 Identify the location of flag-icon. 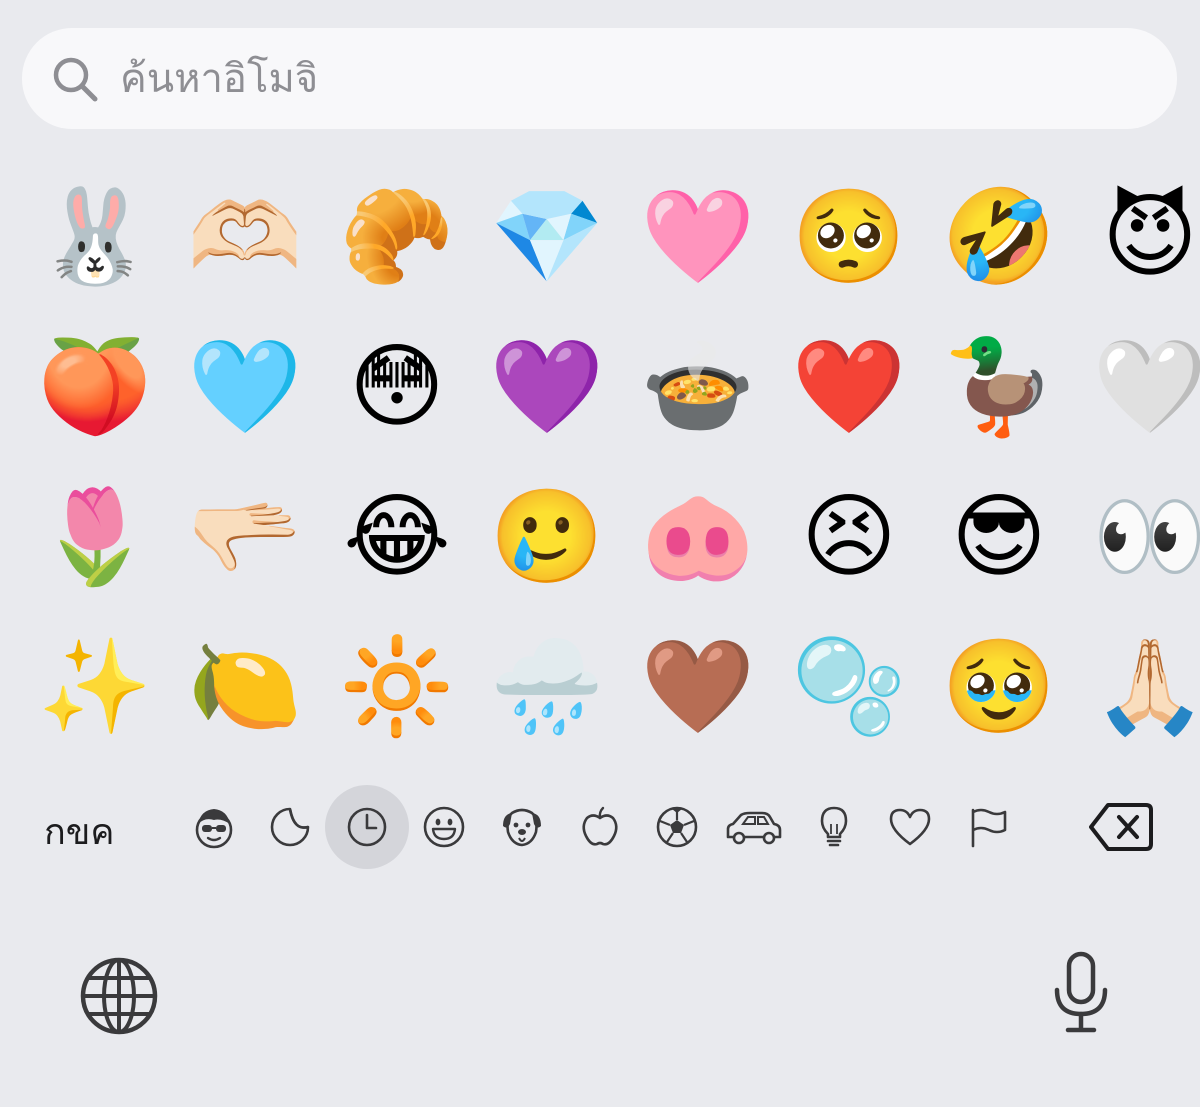
(989, 828).